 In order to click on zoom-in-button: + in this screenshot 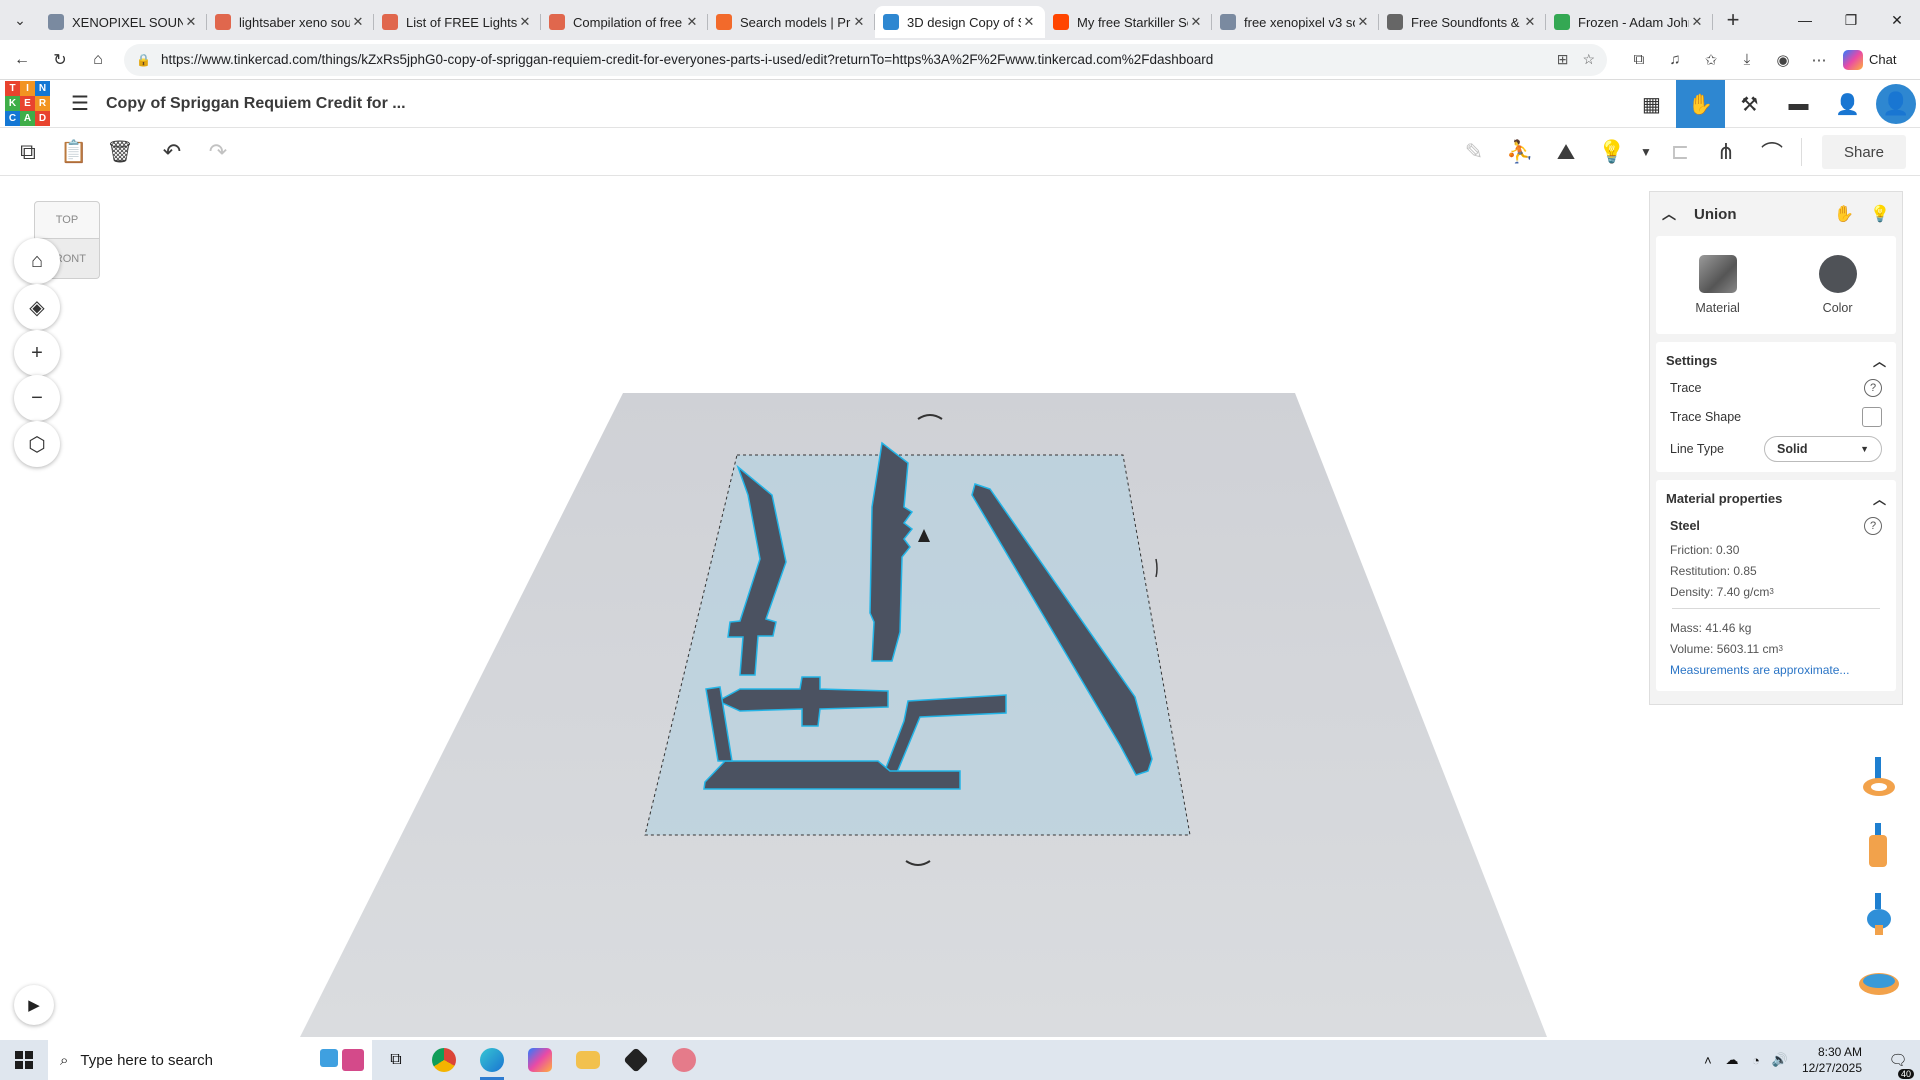, I will do `click(37, 353)`.